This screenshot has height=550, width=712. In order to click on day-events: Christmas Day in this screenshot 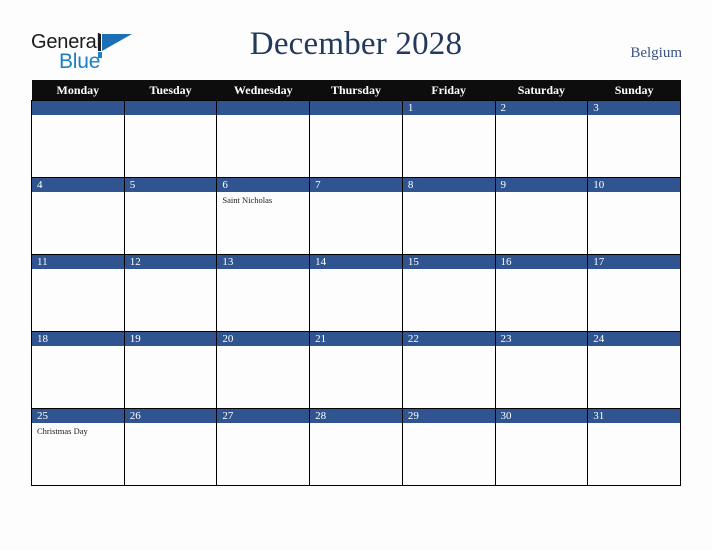, I will do `click(78, 430)`.